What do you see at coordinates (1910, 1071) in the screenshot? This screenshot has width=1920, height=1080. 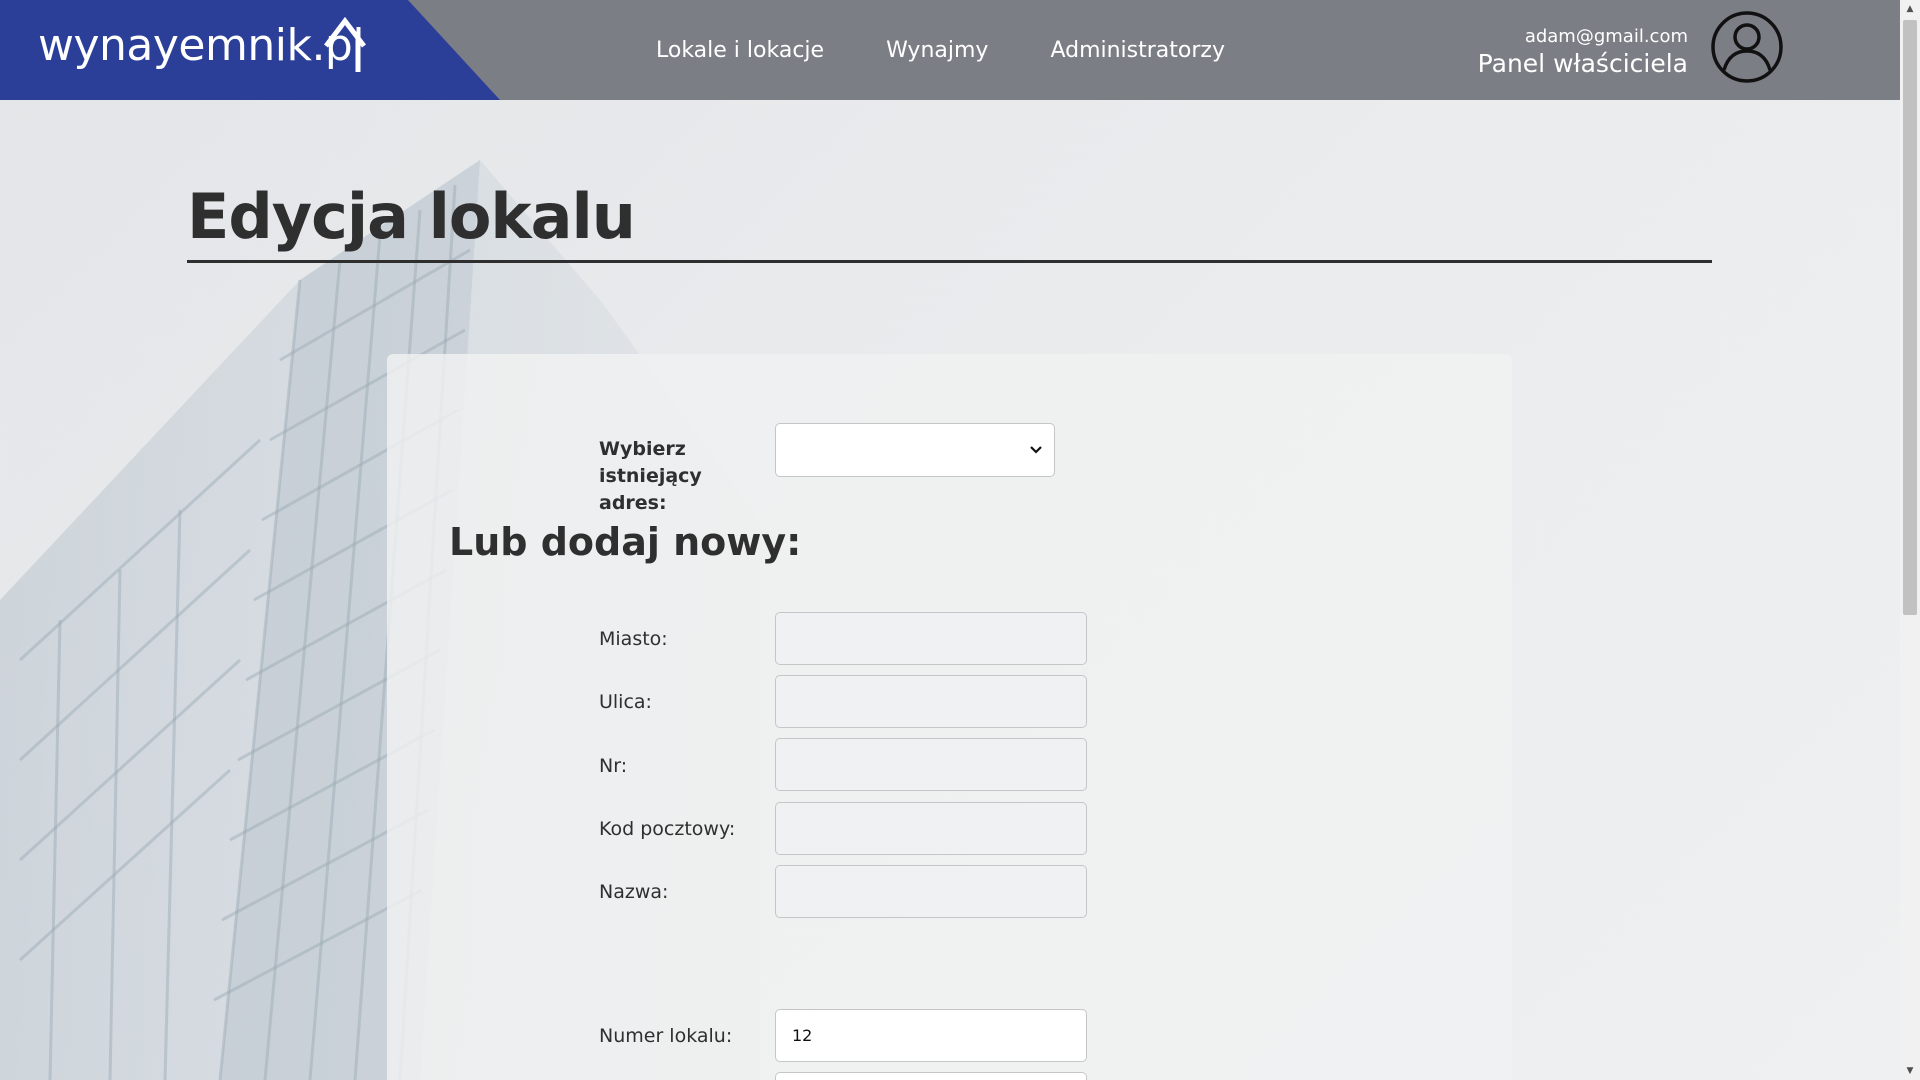 I see `scroll-down-arrow-icon: ▼` at bounding box center [1910, 1071].